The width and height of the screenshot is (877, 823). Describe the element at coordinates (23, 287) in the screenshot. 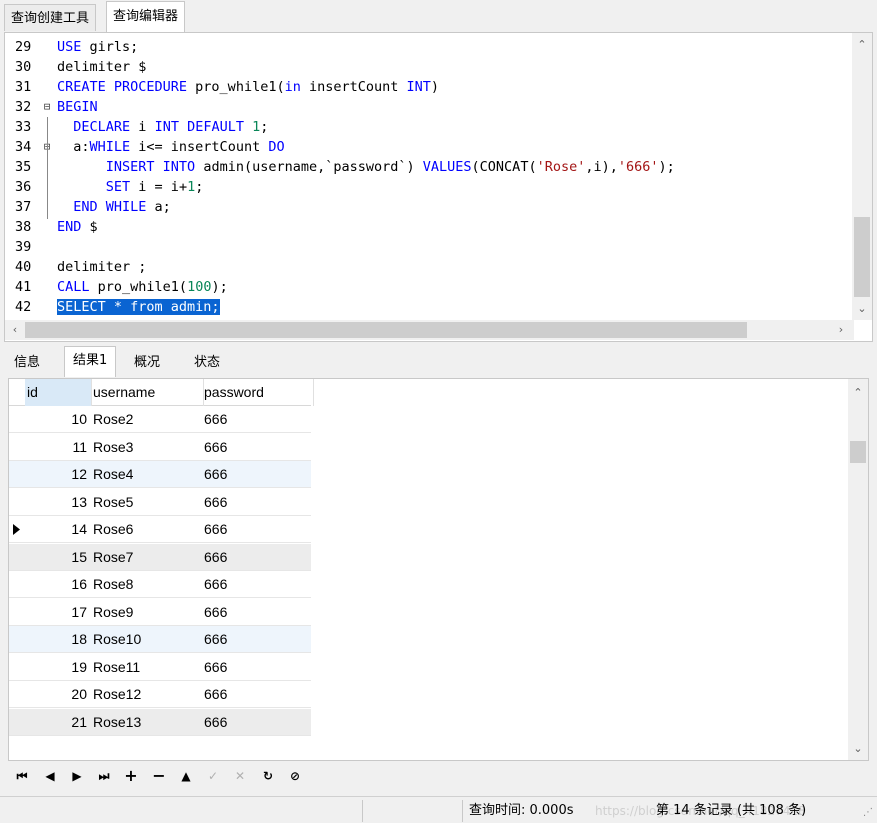

I see `line-number: 41` at that location.